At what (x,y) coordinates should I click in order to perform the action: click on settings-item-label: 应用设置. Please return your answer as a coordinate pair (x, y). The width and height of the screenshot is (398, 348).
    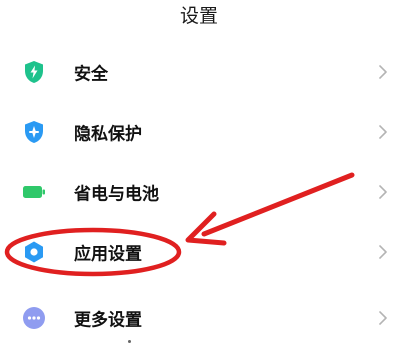
    Looking at the image, I should click on (108, 254).